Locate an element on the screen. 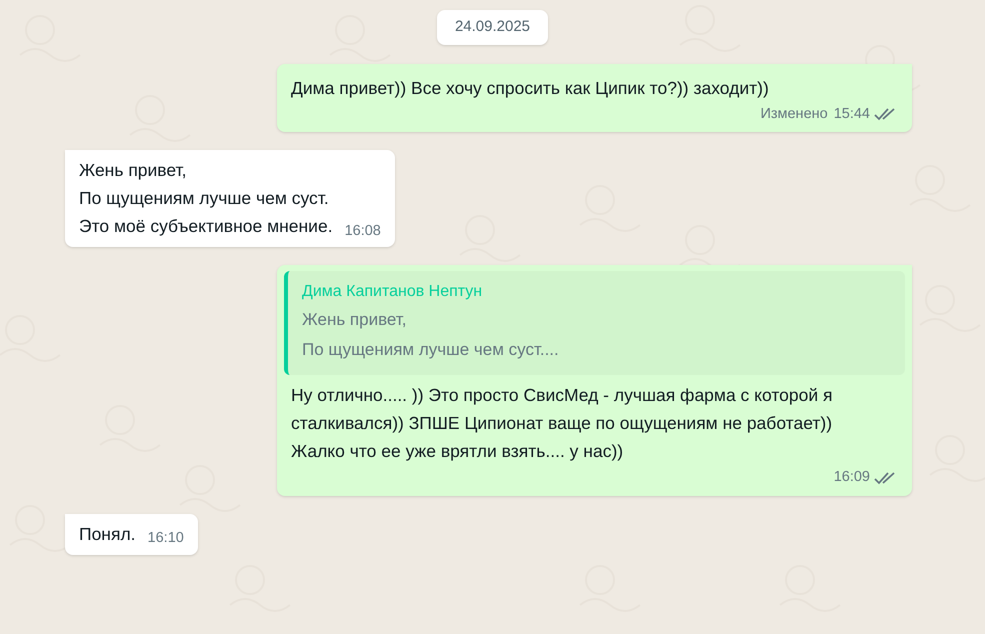  message-time: 16:08 is located at coordinates (362, 231).